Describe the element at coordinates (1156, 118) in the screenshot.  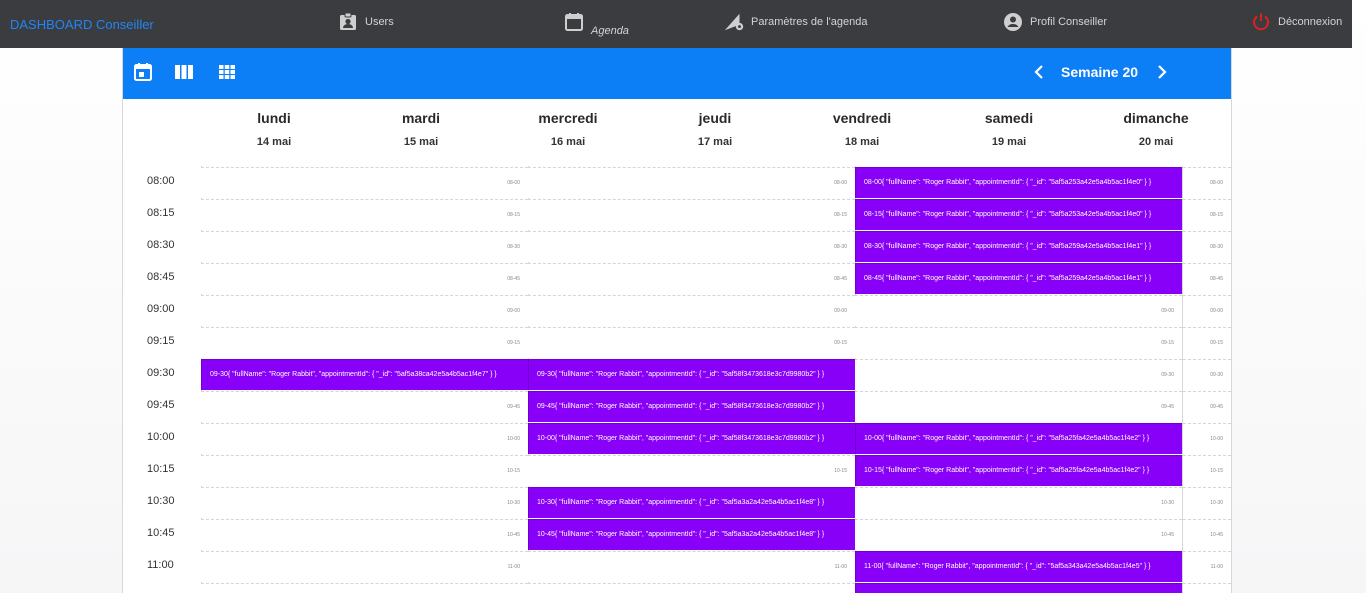
I see `day-name: dimanche` at that location.